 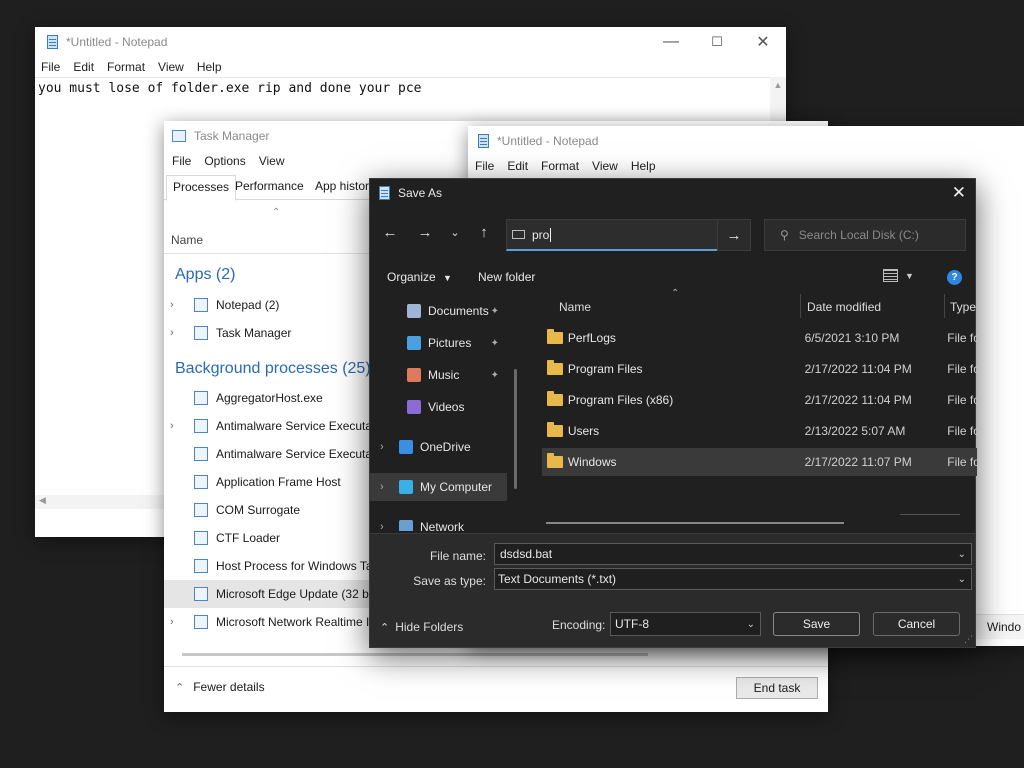 I want to click on recent-locations-icon: ⌄, so click(x=455, y=232).